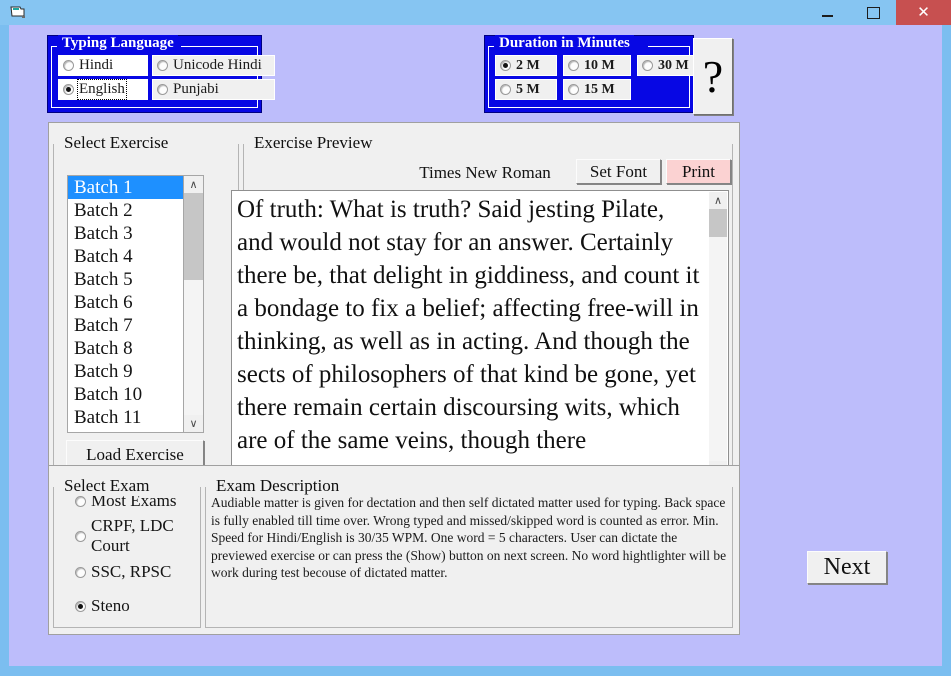 This screenshot has height=676, width=951. I want to click on radio-label-punjabi: Punjabi, so click(196, 89).